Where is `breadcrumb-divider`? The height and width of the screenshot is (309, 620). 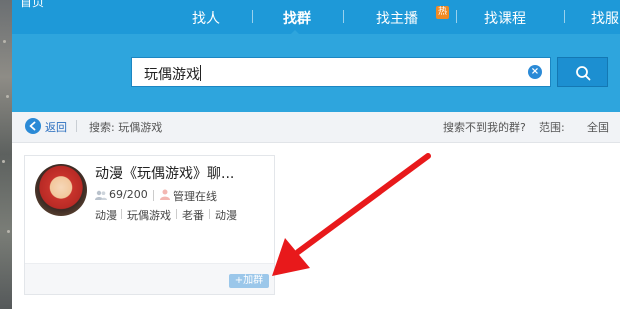 breadcrumb-divider is located at coordinates (76, 126).